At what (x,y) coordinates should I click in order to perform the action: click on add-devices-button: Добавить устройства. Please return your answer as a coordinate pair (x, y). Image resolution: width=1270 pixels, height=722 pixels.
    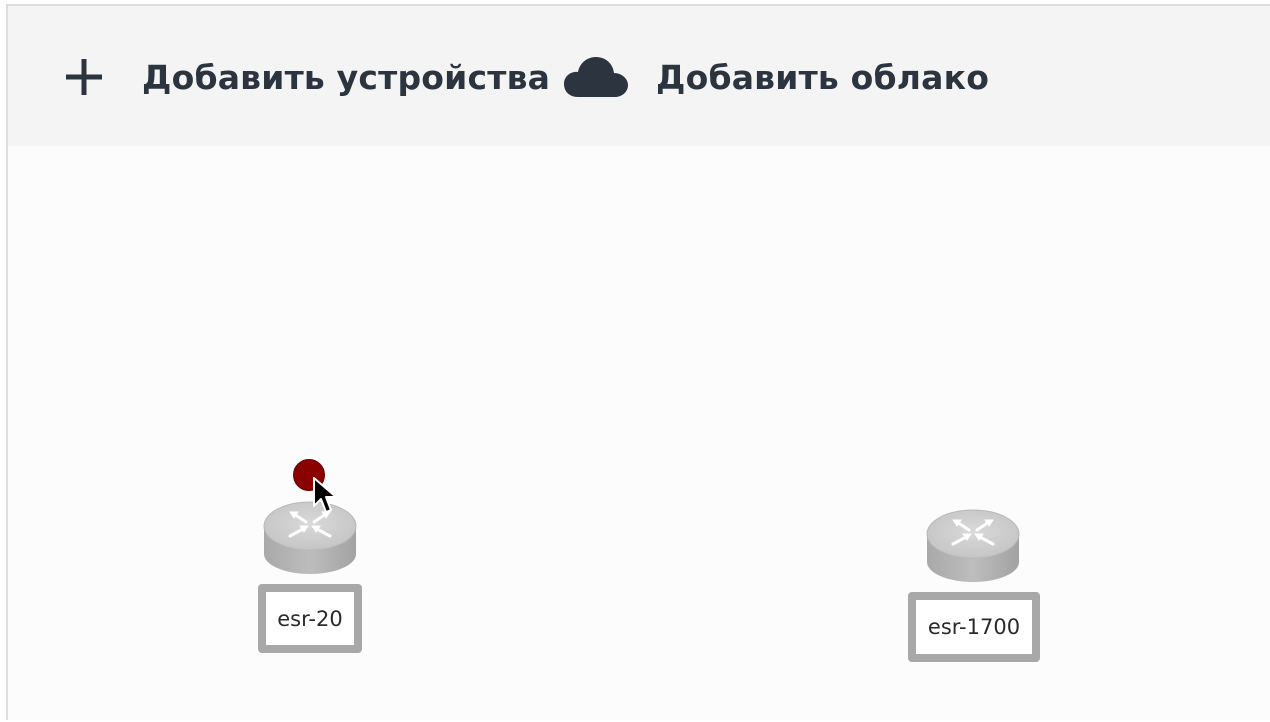
    Looking at the image, I should click on (307, 77).